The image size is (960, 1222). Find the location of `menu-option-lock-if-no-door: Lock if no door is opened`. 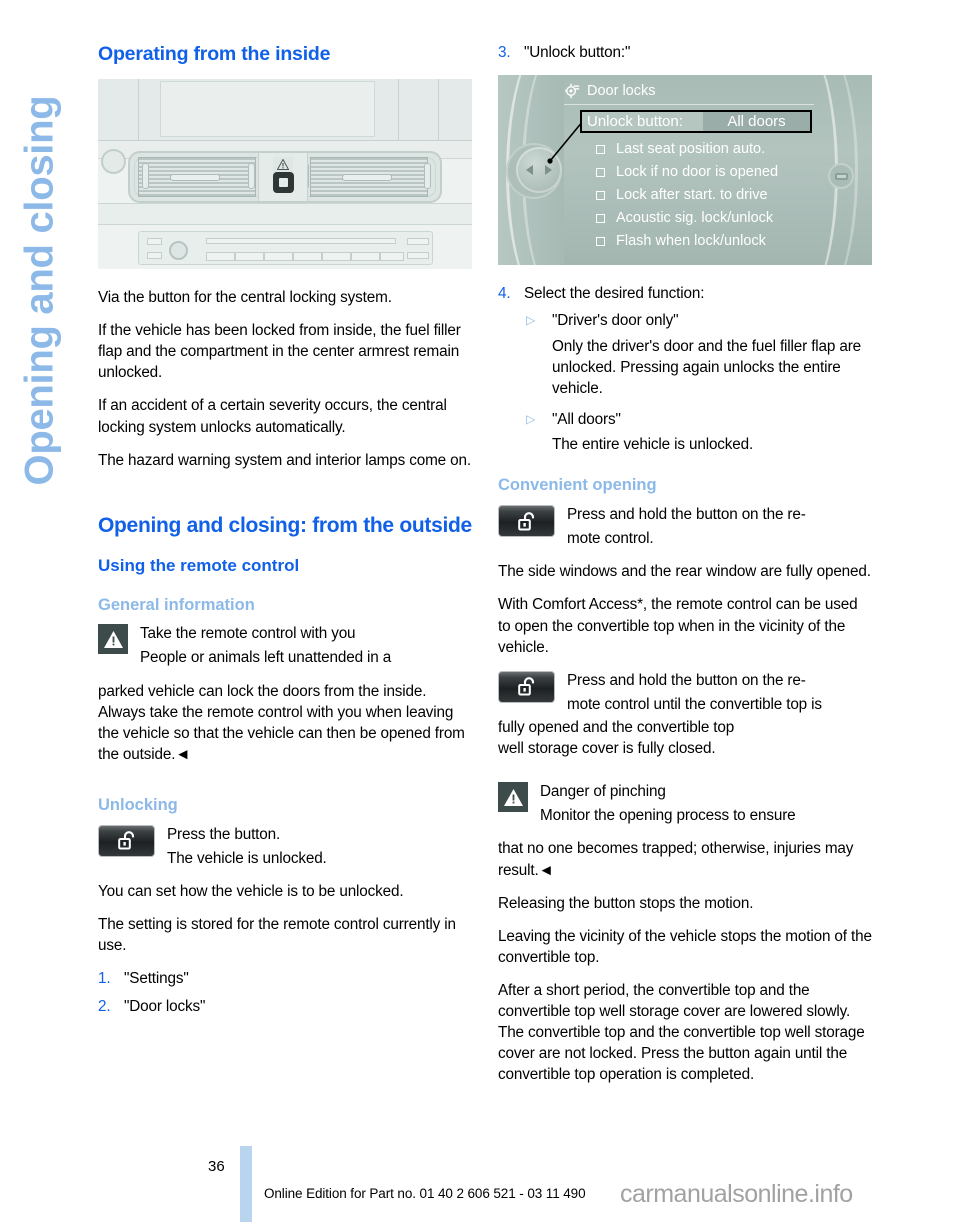

menu-option-lock-if-no-door: Lock if no door is opened is located at coordinates (687, 172).